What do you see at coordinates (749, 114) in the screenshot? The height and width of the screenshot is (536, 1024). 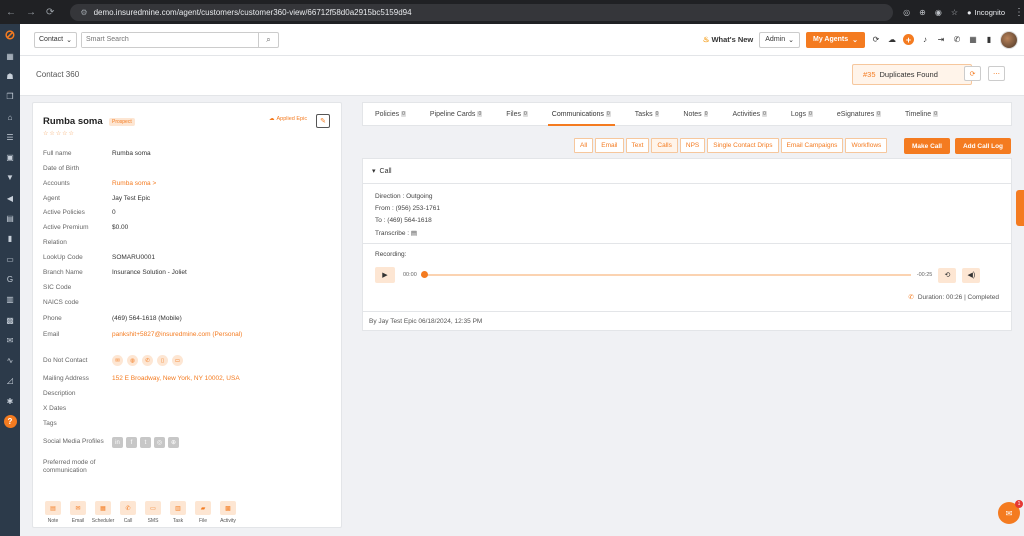 I see `tab-activities: Activities 0` at bounding box center [749, 114].